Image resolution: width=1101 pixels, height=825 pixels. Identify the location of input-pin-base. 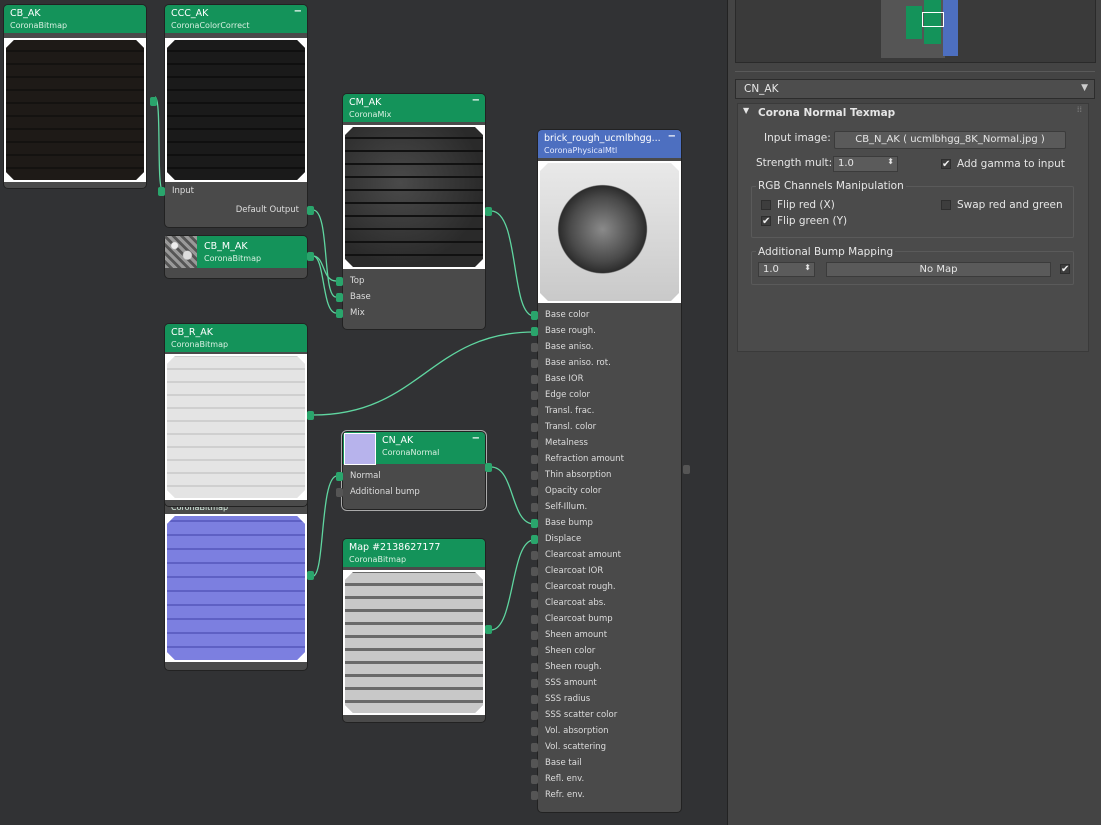
(339, 297).